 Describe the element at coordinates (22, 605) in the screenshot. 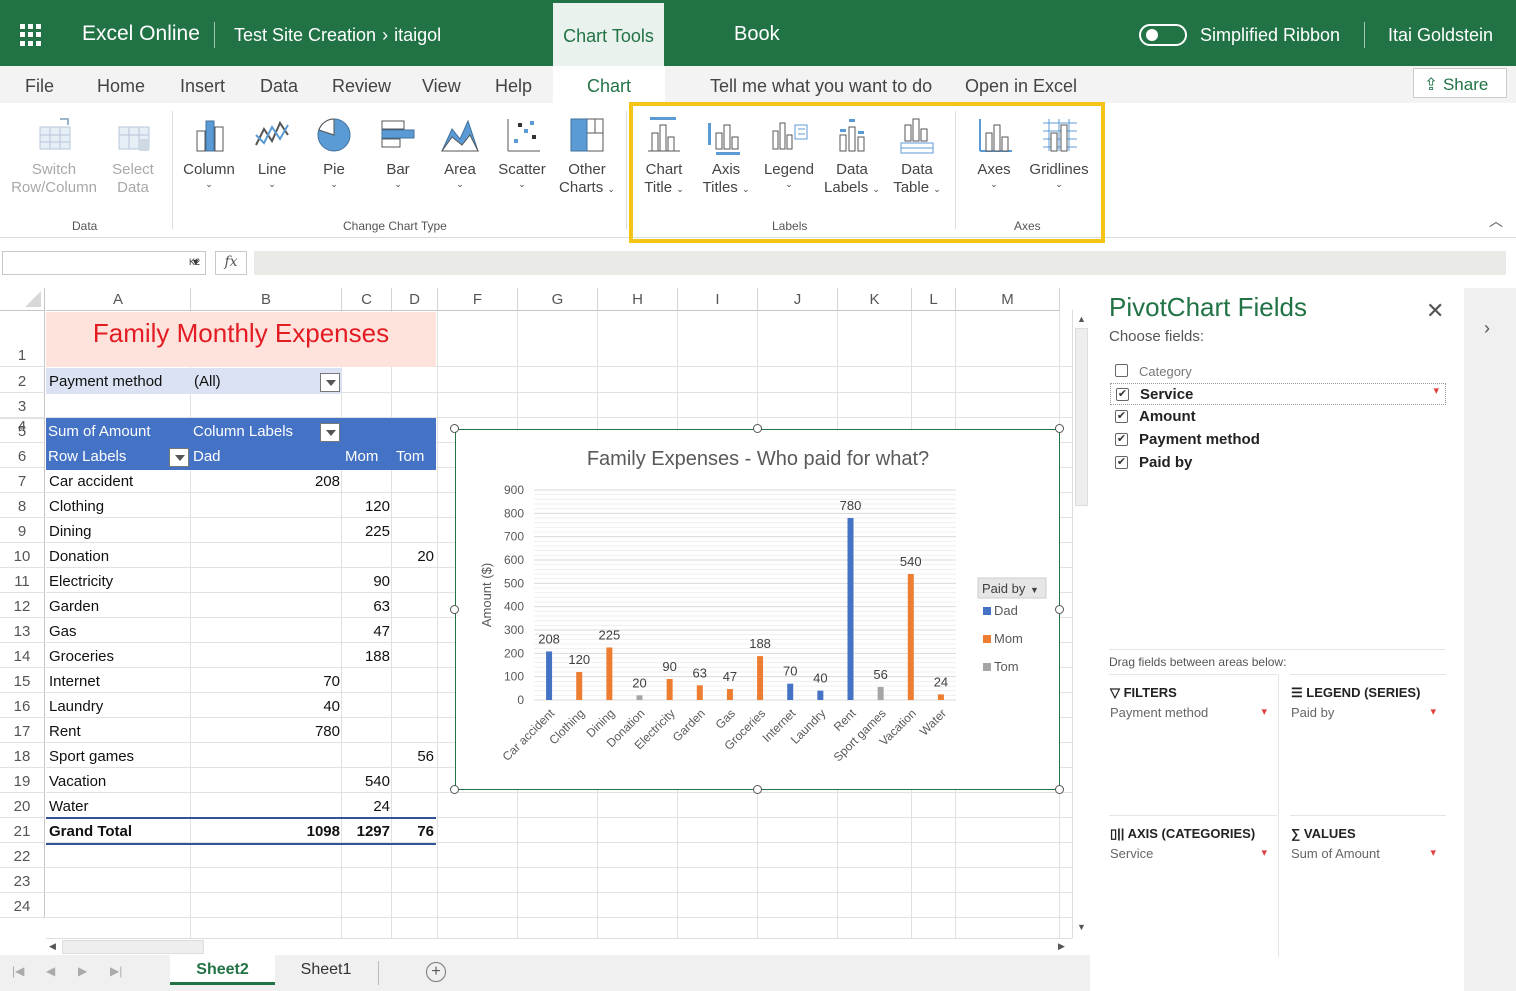

I see `row-header: 12` at that location.